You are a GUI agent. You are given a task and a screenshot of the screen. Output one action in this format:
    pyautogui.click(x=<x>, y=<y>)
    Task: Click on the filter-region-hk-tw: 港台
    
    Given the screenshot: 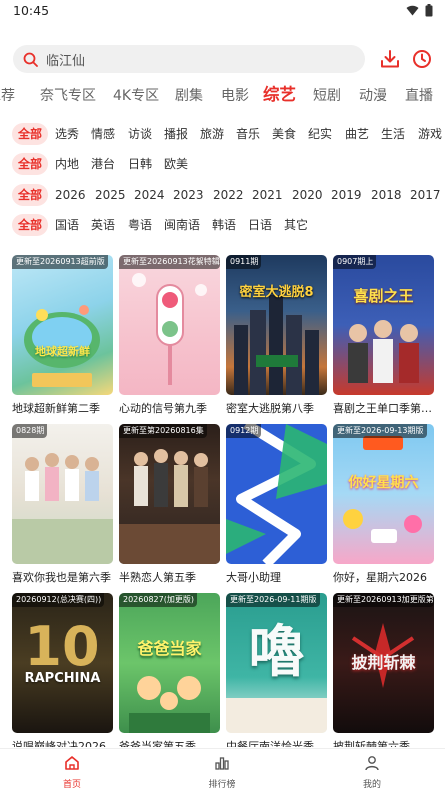 What is the action you would take?
    pyautogui.click(x=103, y=164)
    